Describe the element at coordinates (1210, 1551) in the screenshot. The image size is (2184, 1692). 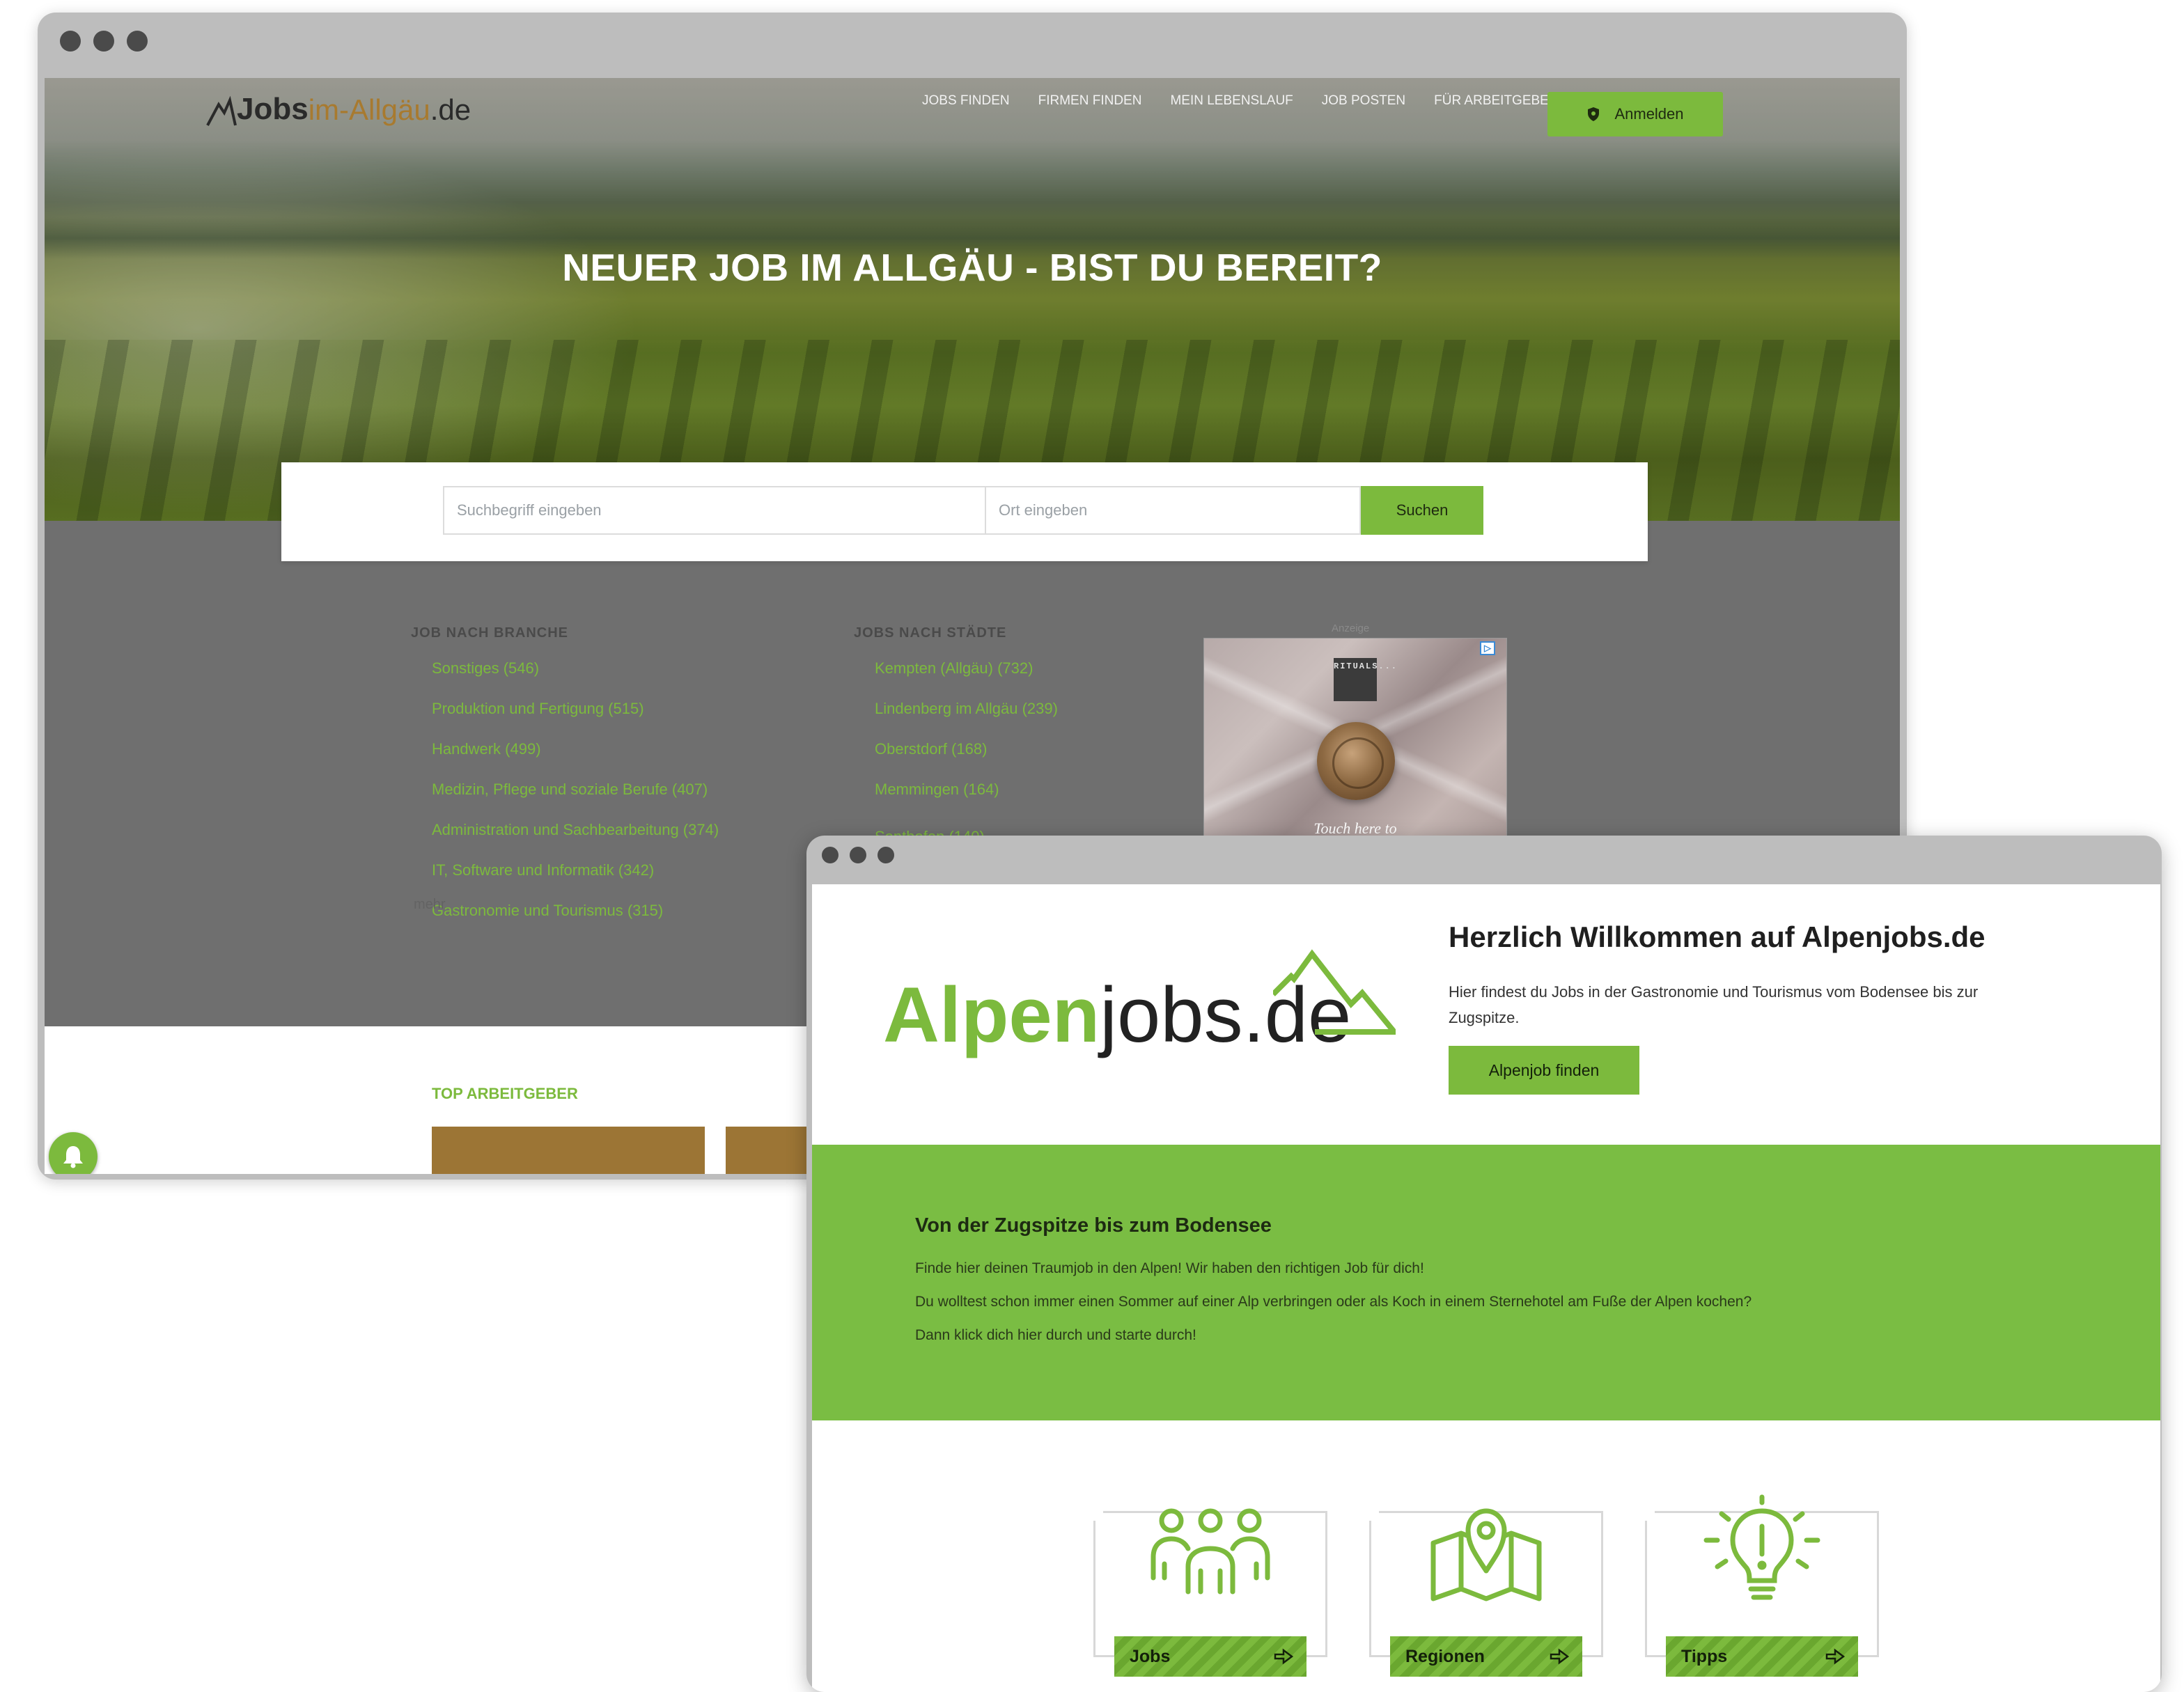
I see `people-icon` at that location.